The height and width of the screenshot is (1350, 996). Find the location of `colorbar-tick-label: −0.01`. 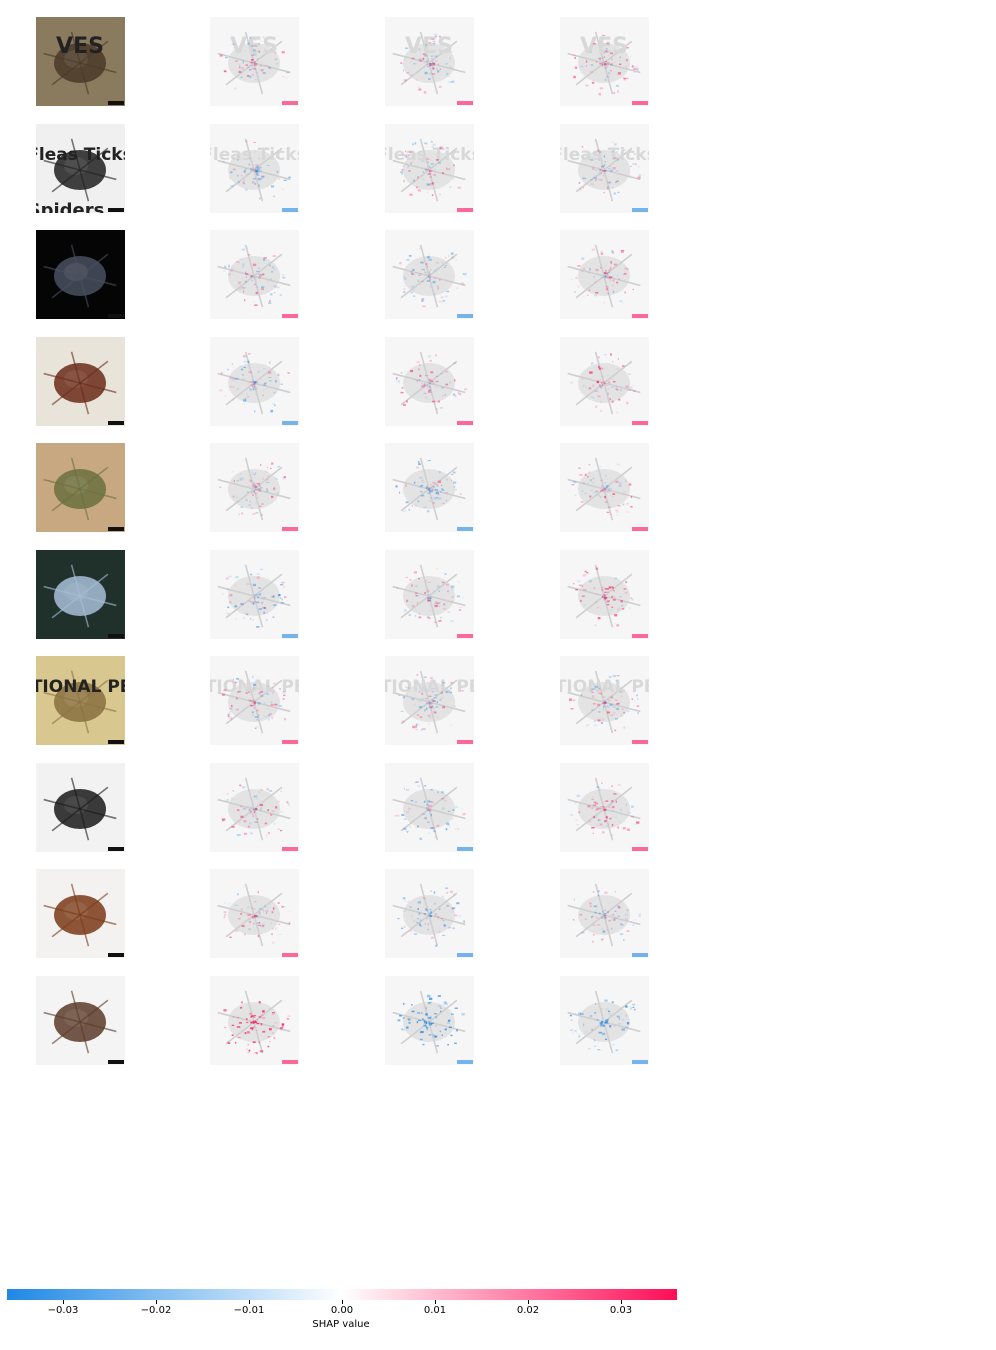

colorbar-tick-label: −0.01 is located at coordinates (249, 1310).